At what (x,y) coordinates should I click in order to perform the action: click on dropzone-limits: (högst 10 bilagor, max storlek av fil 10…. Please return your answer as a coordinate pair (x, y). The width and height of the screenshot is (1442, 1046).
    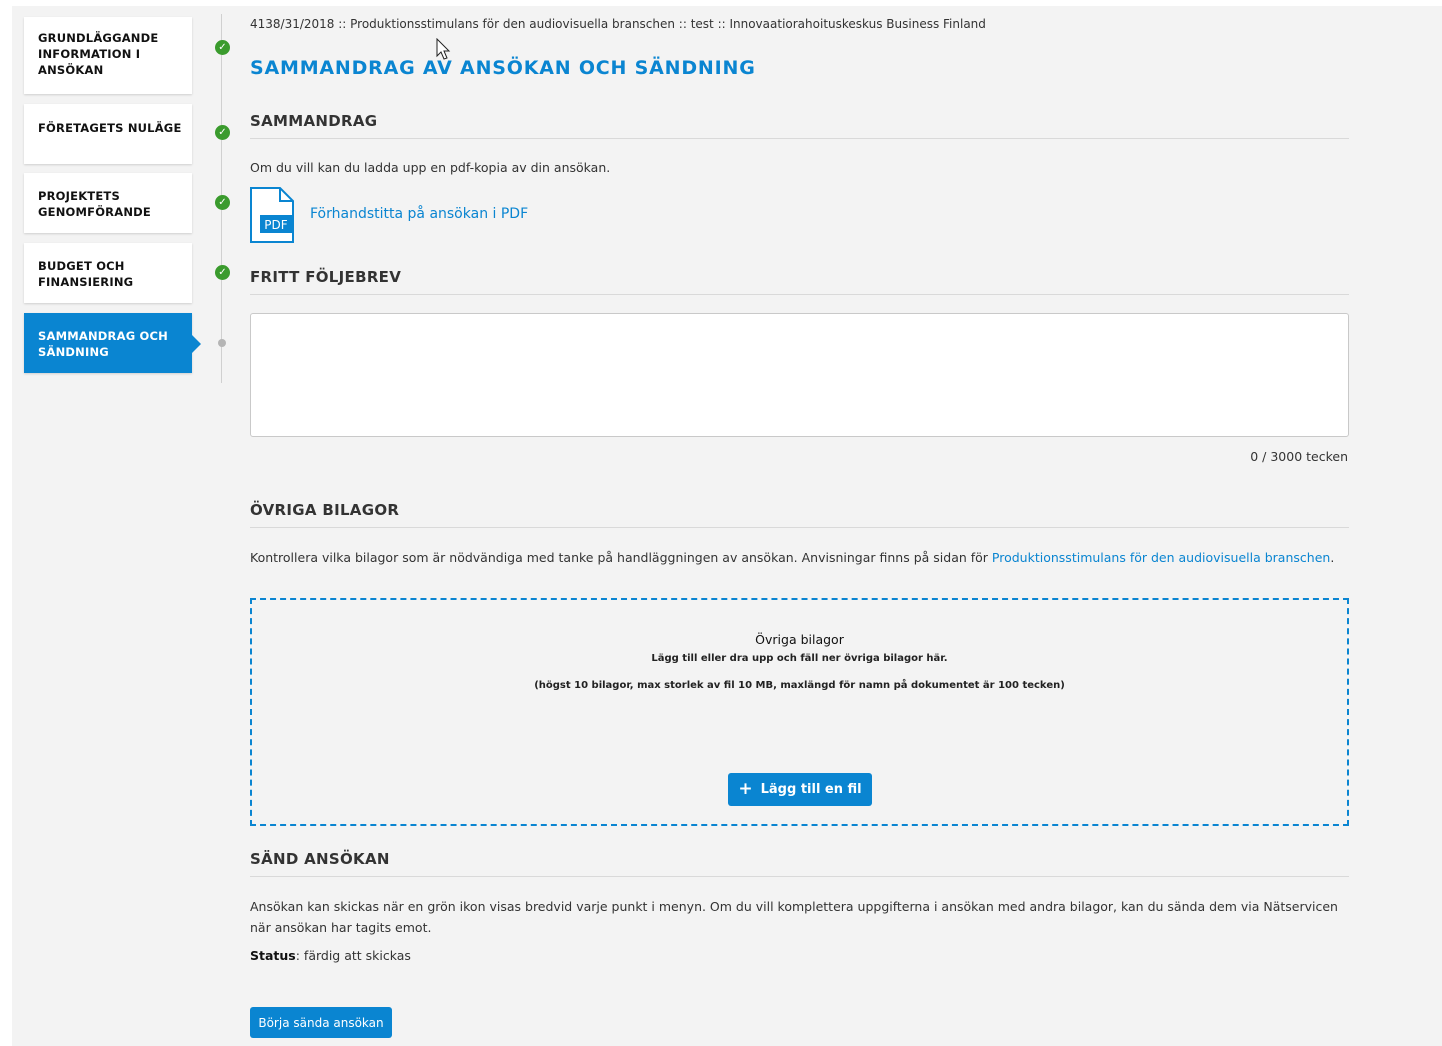
    Looking at the image, I should click on (799, 685).